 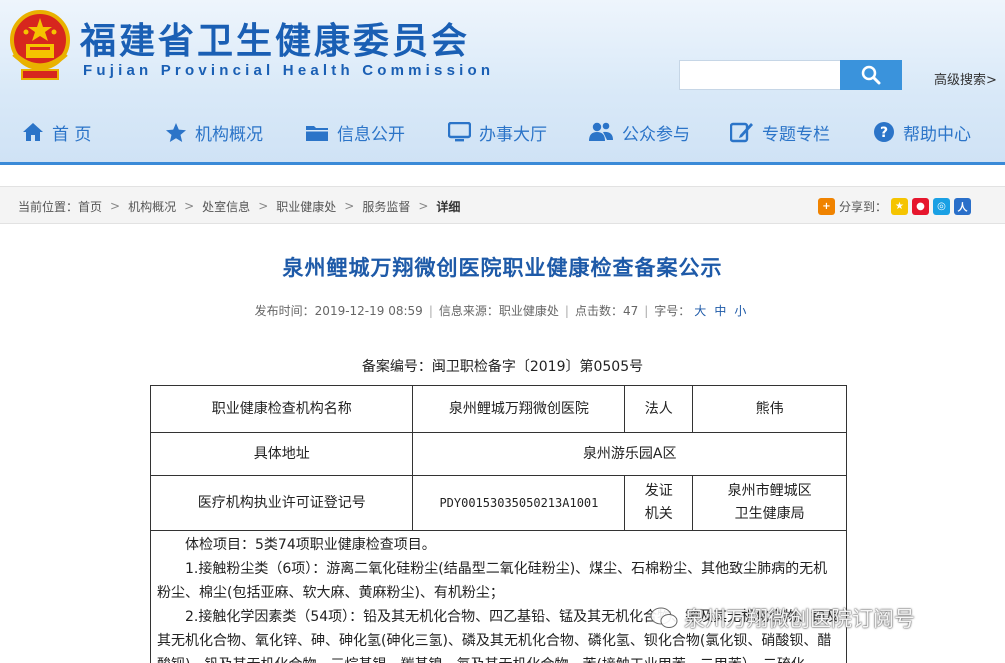 I want to click on table-cell: 具体地址, so click(x=281, y=454).